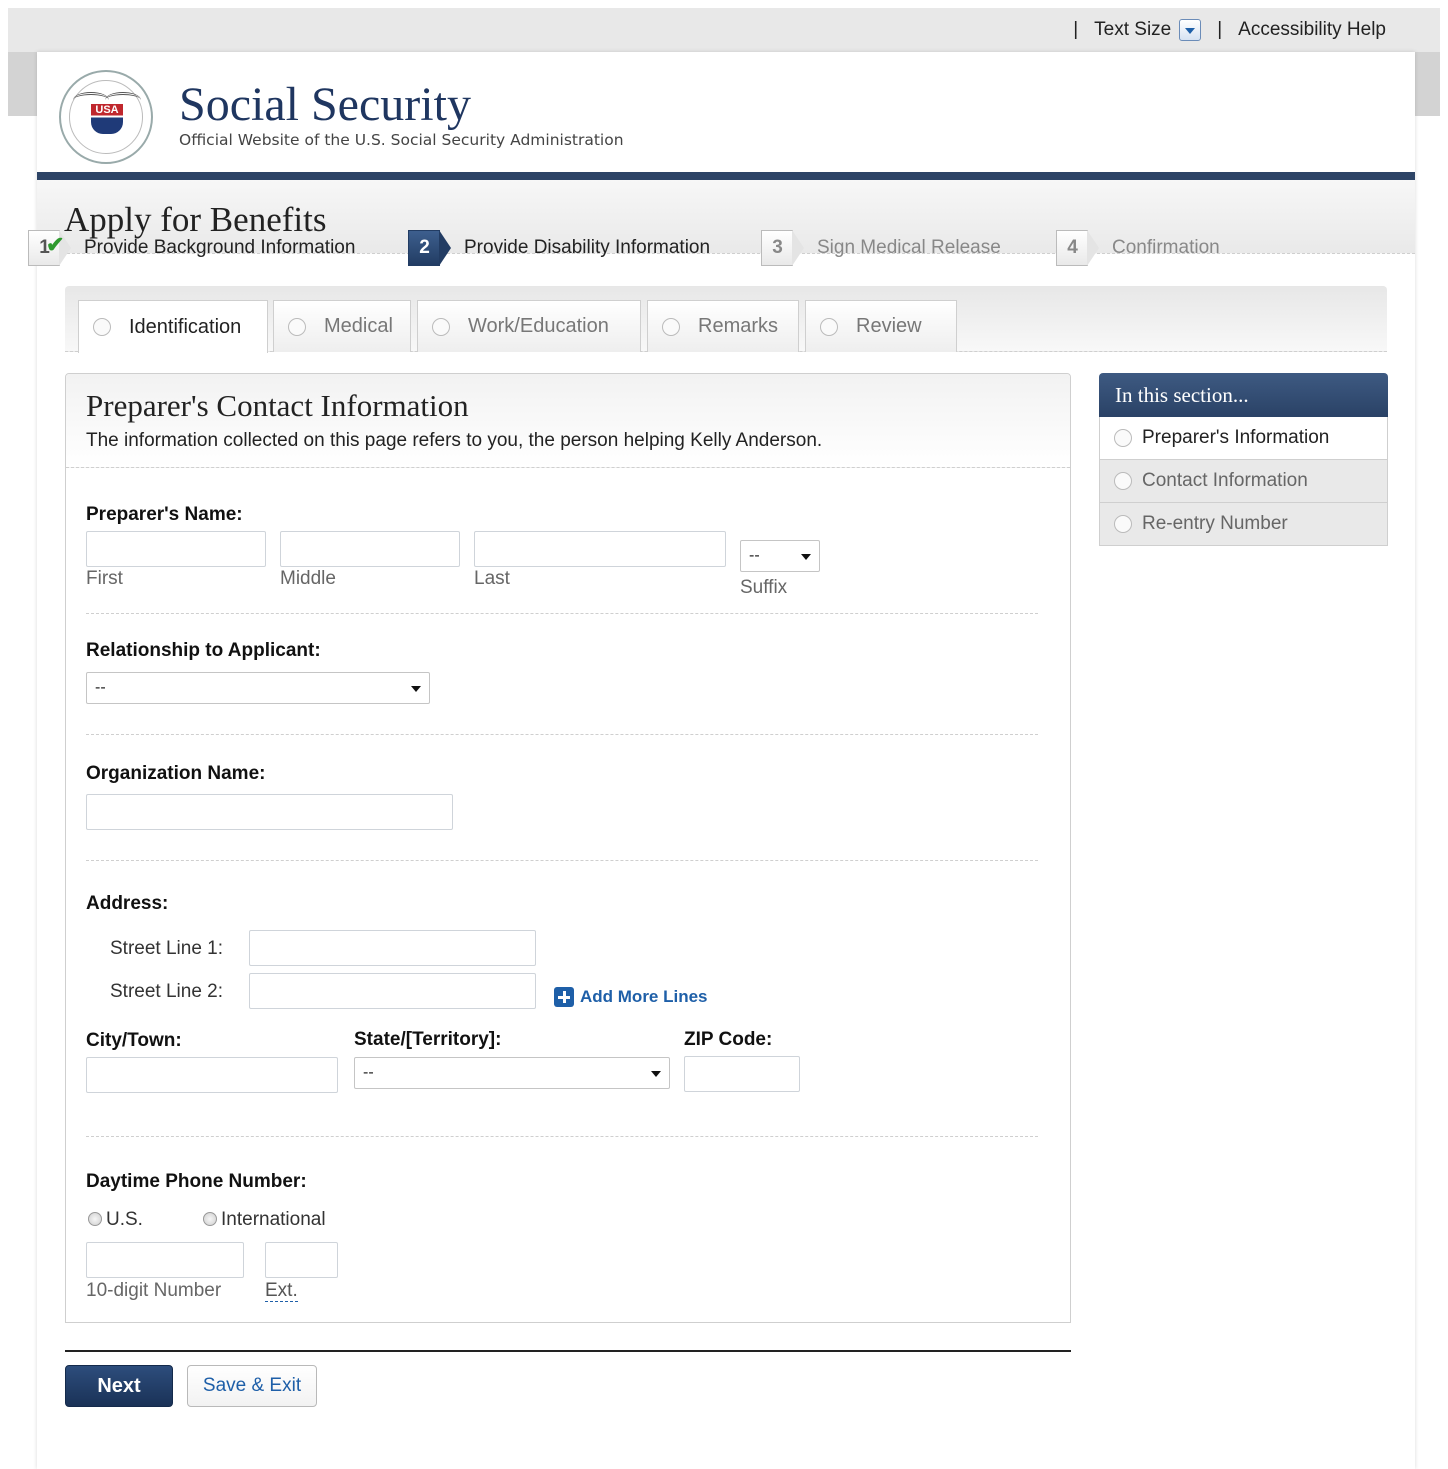 The height and width of the screenshot is (1469, 1448). I want to click on step-sign-medical-release: 3 Sign Medical Release, so click(881, 248).